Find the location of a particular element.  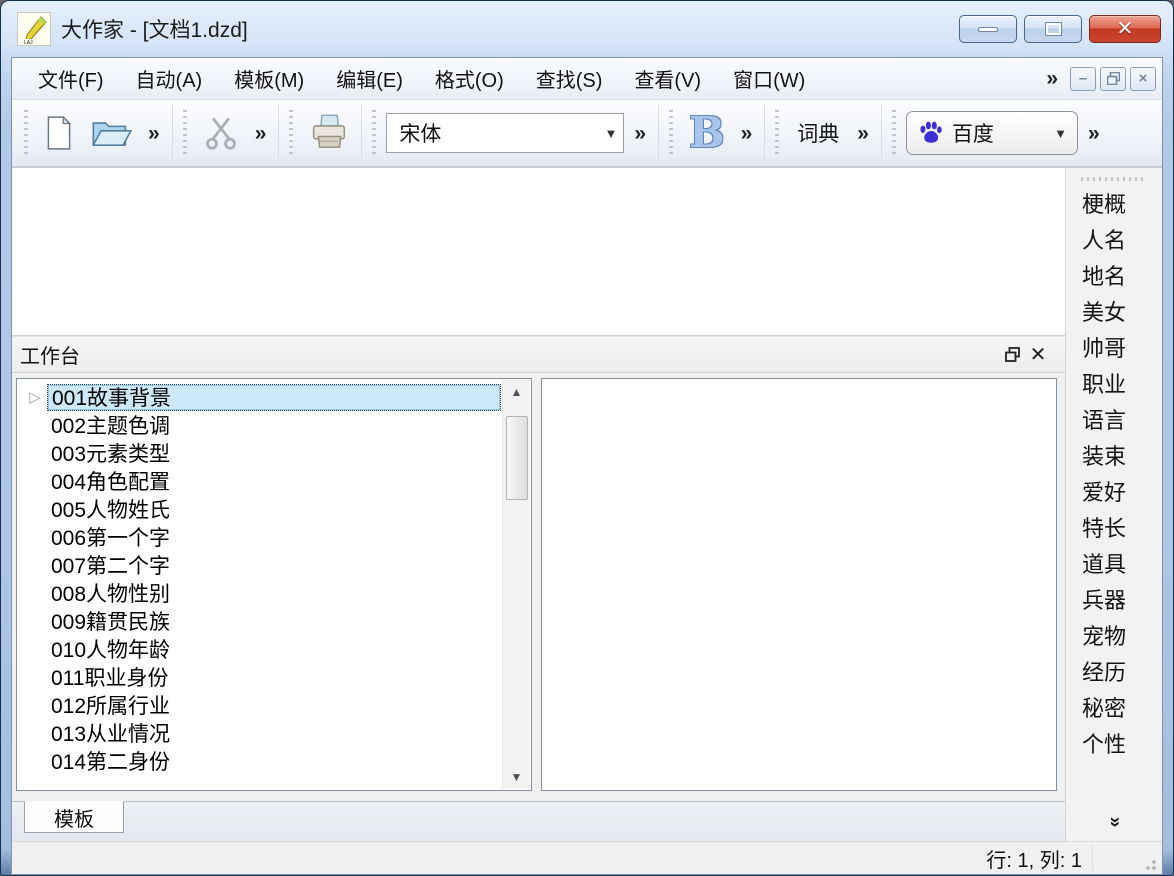

tree-item: 008人物性别 is located at coordinates (262, 593).